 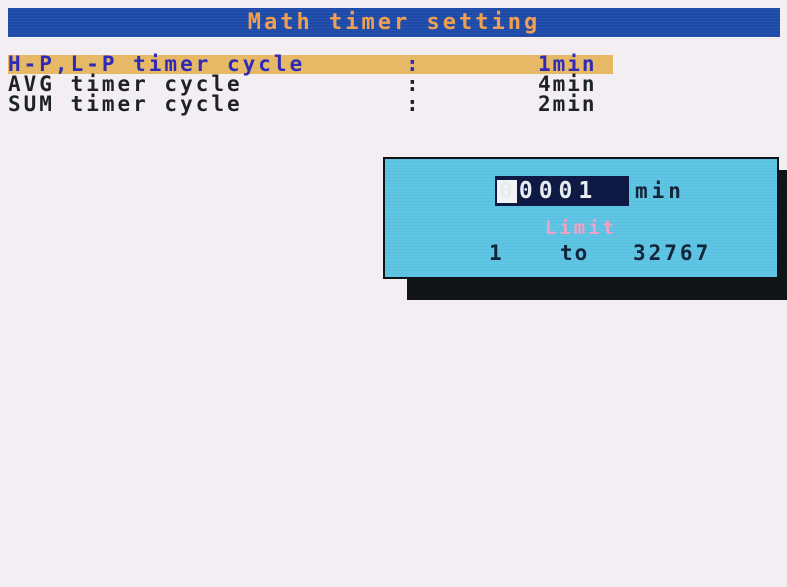 I want to click on page-title: Math timer setting, so click(x=394, y=22).